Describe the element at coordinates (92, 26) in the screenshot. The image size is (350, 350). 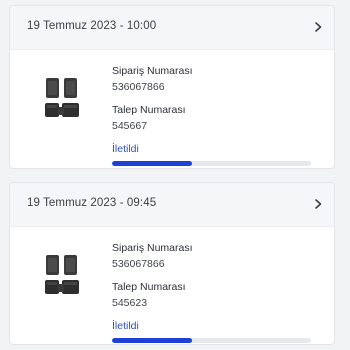
I see `order-date: 19 Temmuz 2023 - 10:00` at that location.